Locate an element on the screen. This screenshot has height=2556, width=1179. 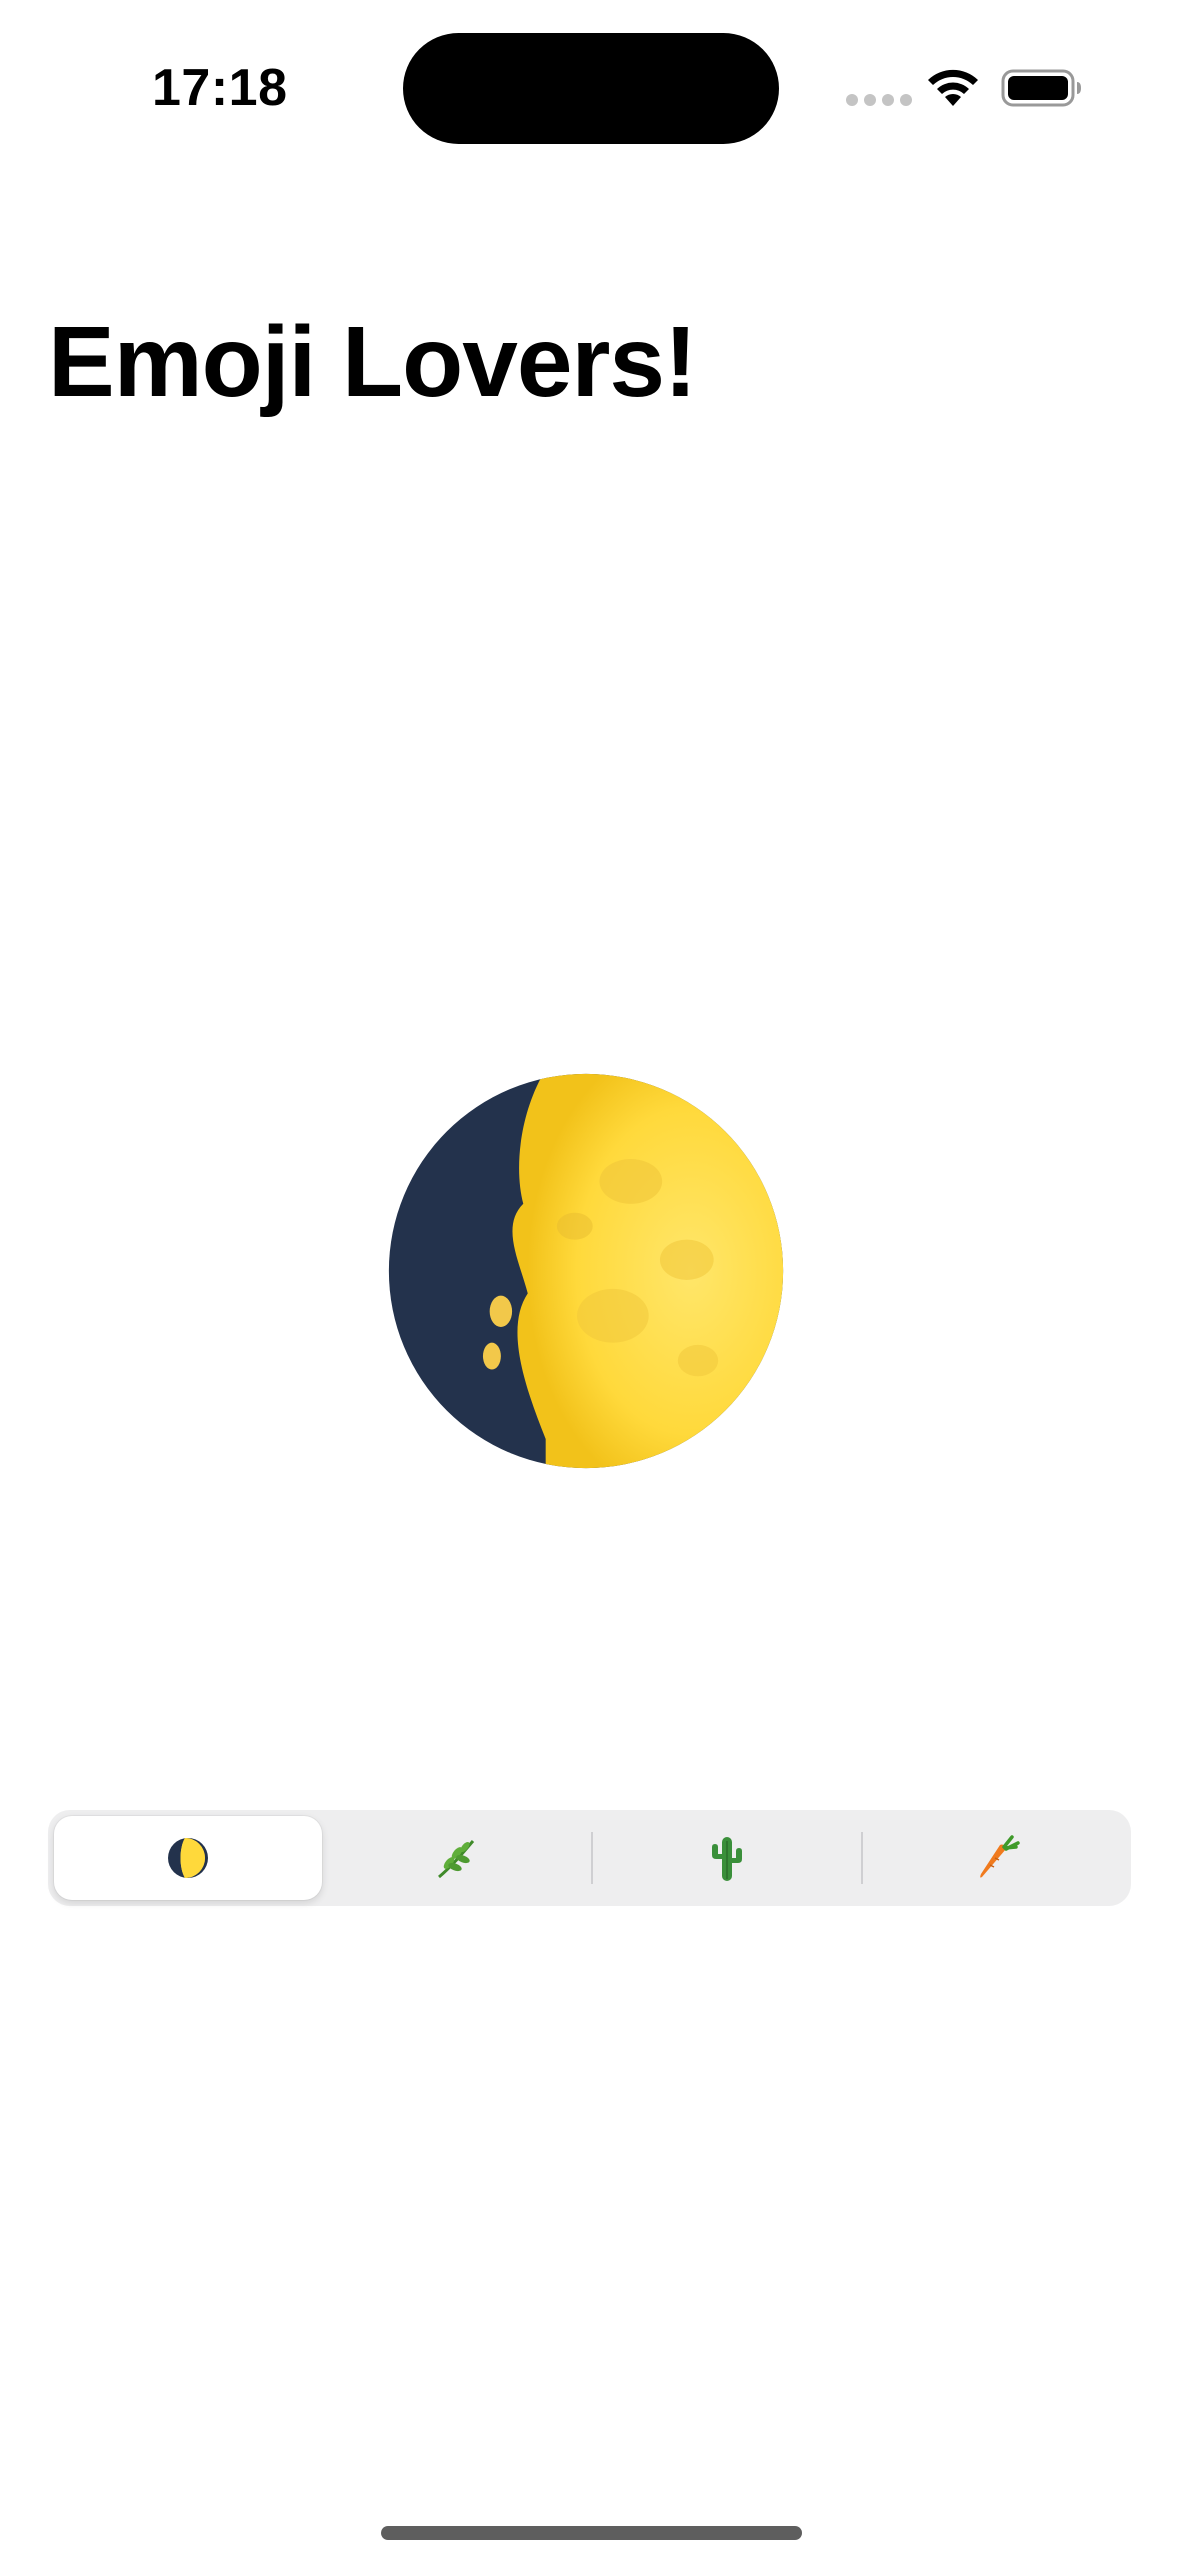
cactus-icon is located at coordinates (726, 1859).